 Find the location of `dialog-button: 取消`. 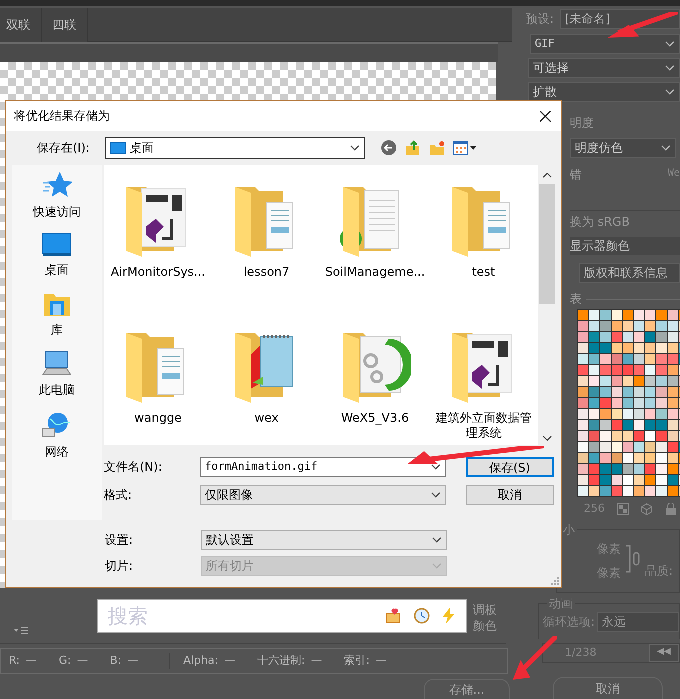

dialog-button: 取消 is located at coordinates (510, 495).